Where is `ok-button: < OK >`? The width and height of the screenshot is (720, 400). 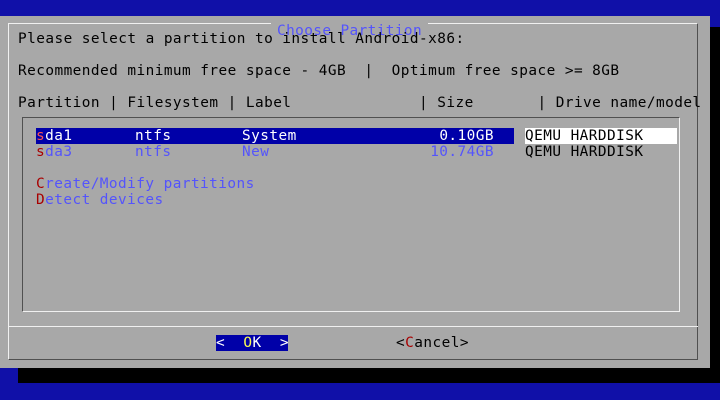
ok-button: < OK > is located at coordinates (252, 343).